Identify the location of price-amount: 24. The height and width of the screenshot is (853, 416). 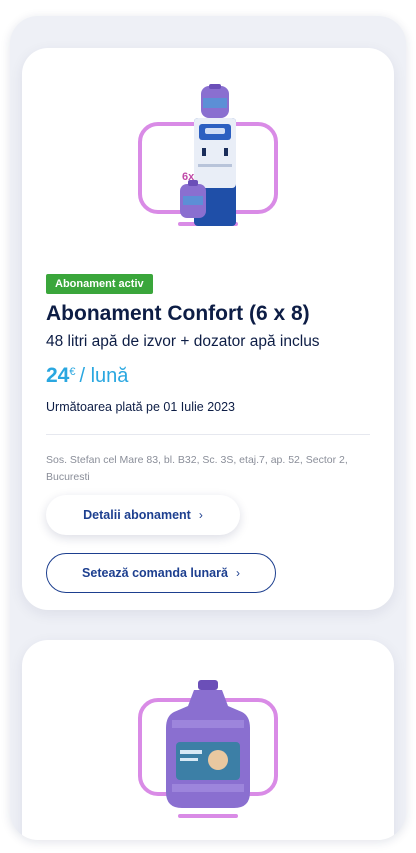
(58, 375).